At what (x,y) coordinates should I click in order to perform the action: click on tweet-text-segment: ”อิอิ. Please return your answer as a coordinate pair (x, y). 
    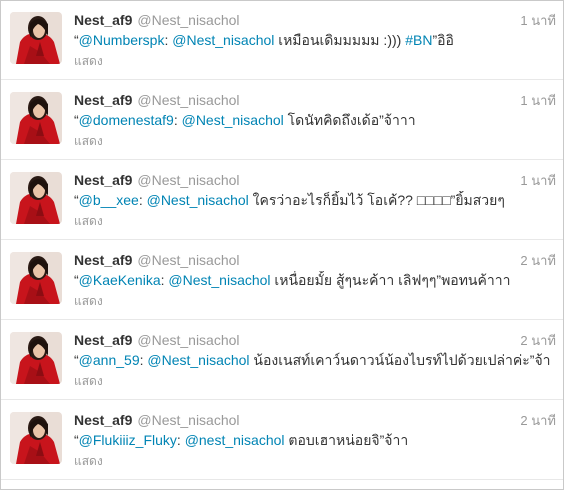
    Looking at the image, I should click on (443, 40).